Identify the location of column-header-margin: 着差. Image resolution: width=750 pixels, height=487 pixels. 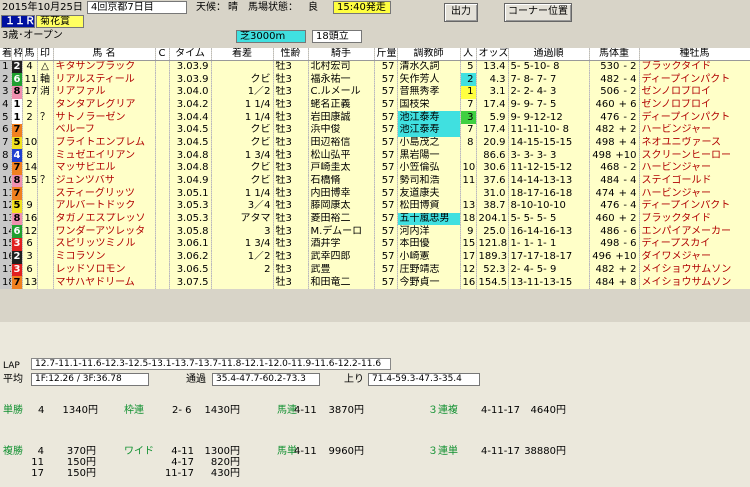
(242, 54).